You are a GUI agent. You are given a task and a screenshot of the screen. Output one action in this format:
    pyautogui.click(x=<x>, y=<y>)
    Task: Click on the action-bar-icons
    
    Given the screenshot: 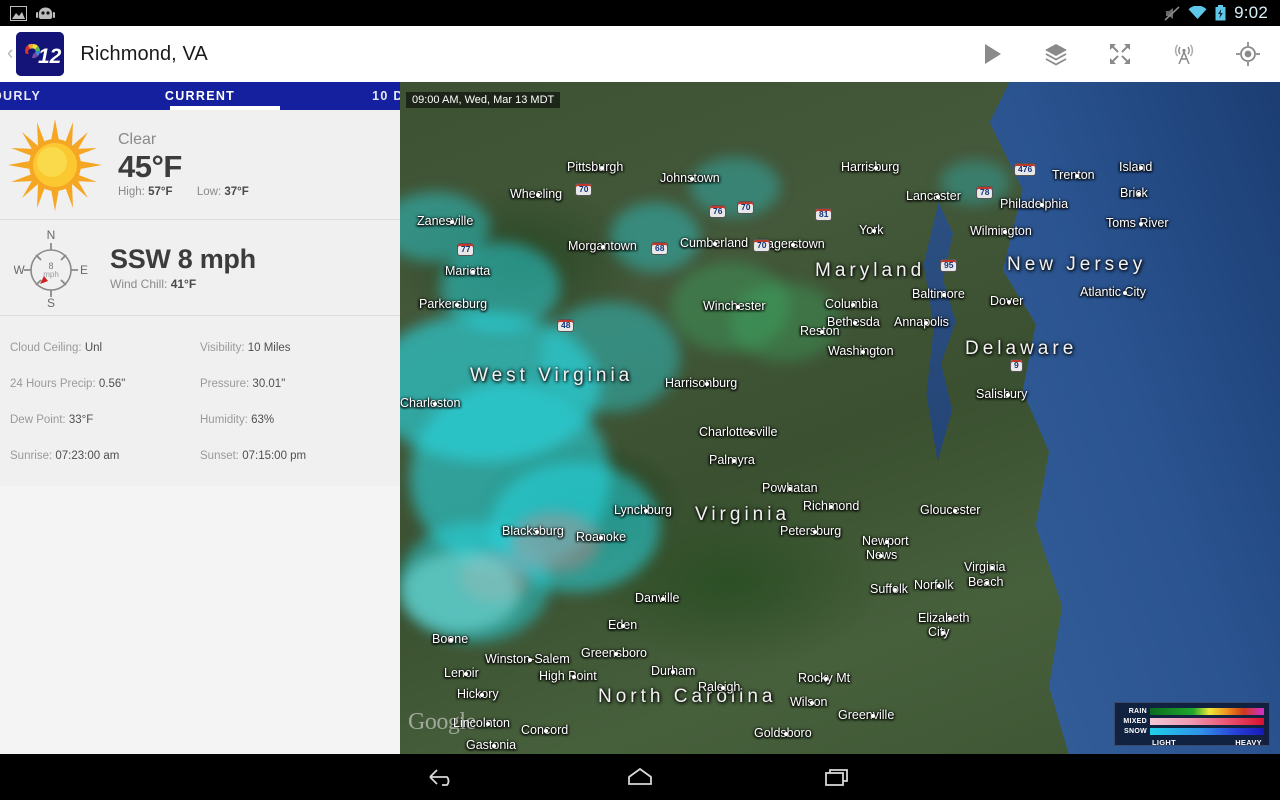 What is the action you would take?
    pyautogui.click(x=1120, y=54)
    